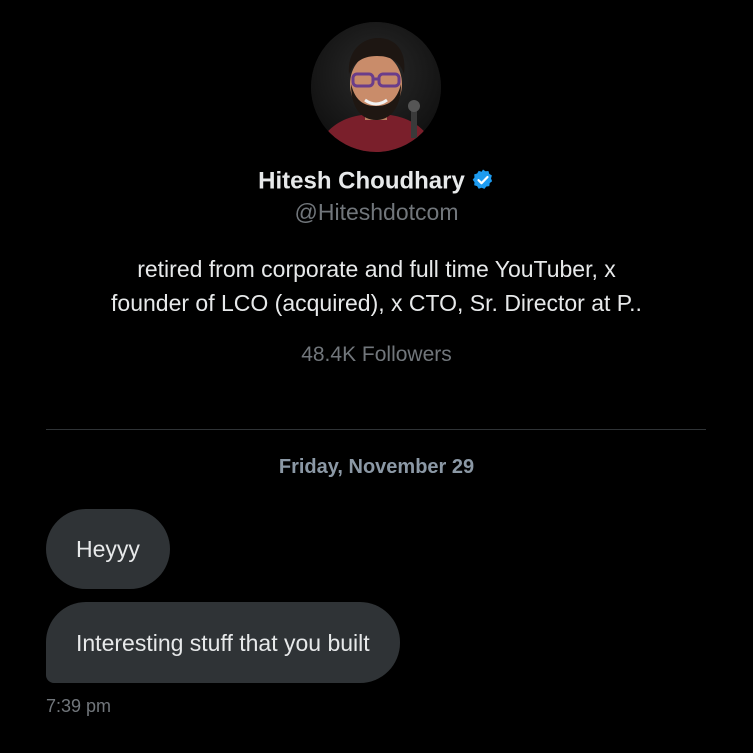 The height and width of the screenshot is (753, 753). I want to click on profile-handle: @Hiteshdotcom, so click(376, 212).